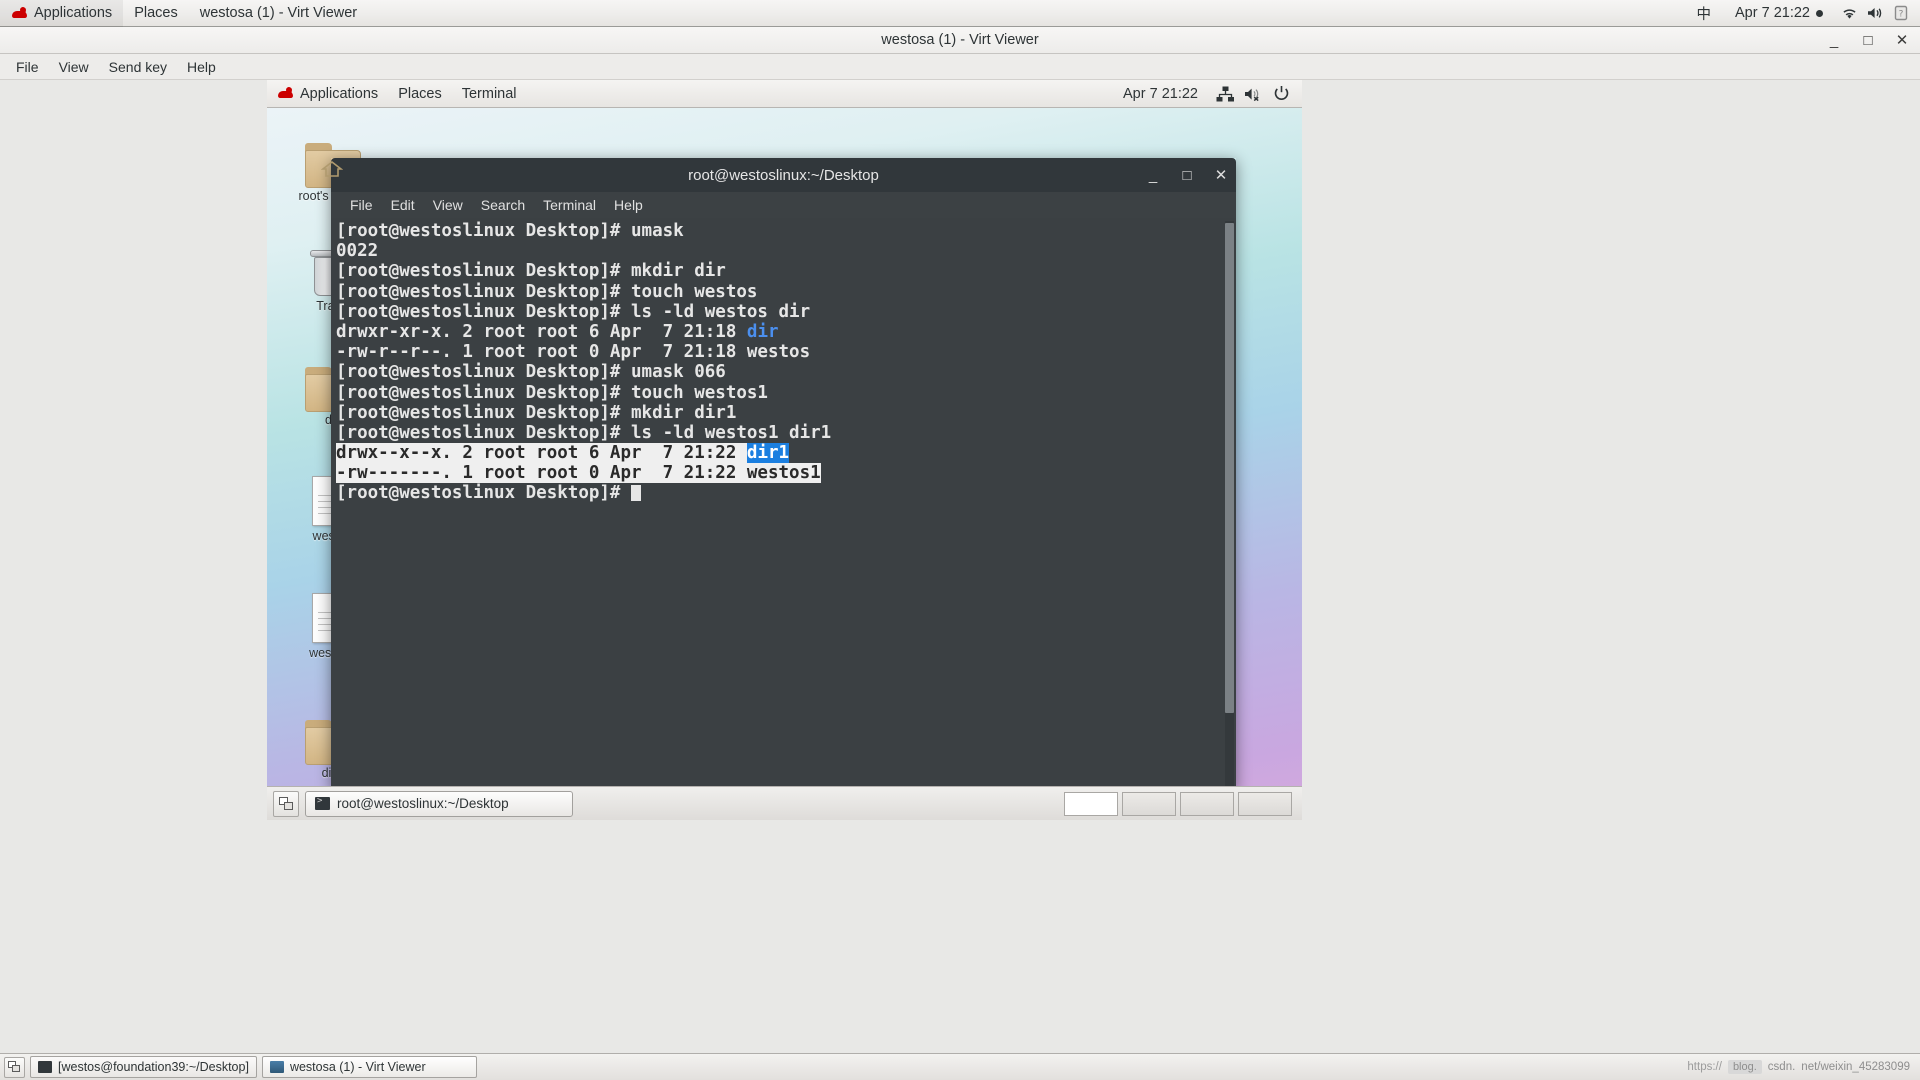 This screenshot has width=1920, height=1080. I want to click on watermark-part-4: net/weixin_45283099, so click(1855, 1067).